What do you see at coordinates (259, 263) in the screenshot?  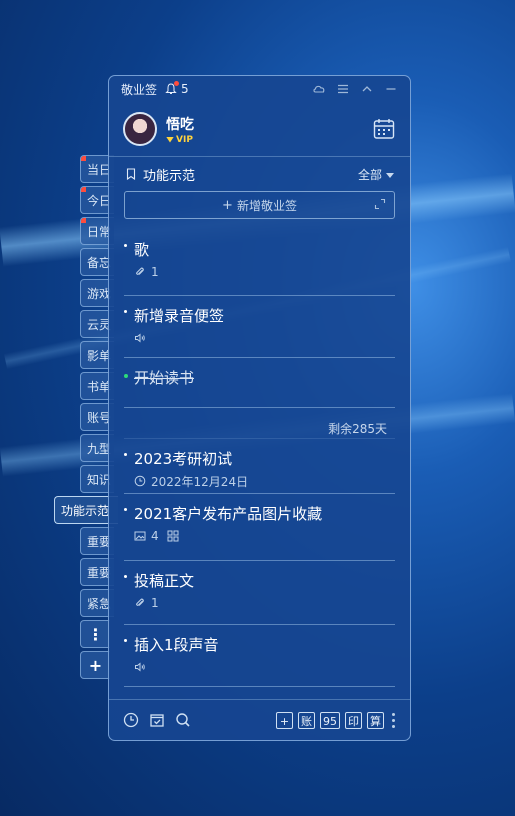 I see `note-item: 歌 1` at bounding box center [259, 263].